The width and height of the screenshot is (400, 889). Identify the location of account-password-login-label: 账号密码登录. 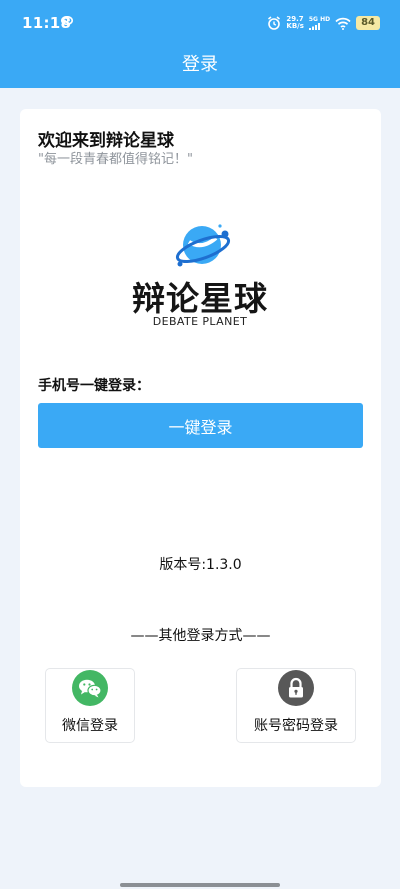
(296, 726).